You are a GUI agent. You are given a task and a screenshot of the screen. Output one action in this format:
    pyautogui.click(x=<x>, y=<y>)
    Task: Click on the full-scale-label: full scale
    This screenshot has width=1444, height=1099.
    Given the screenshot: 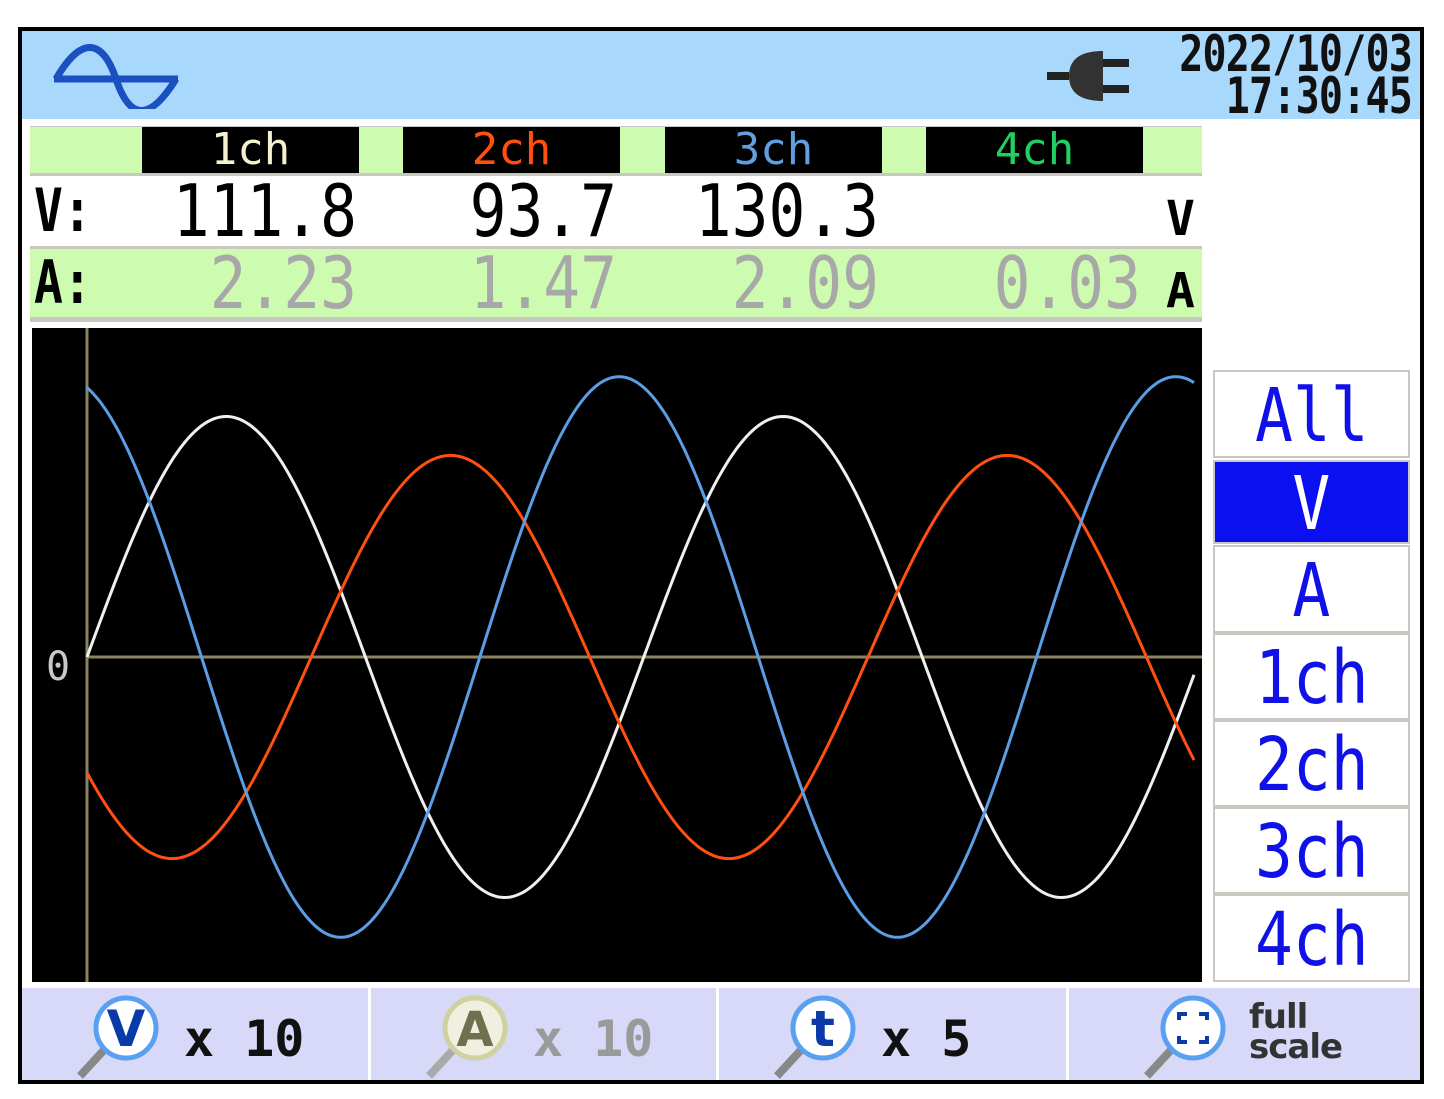 What is the action you would take?
    pyautogui.click(x=1296, y=1033)
    